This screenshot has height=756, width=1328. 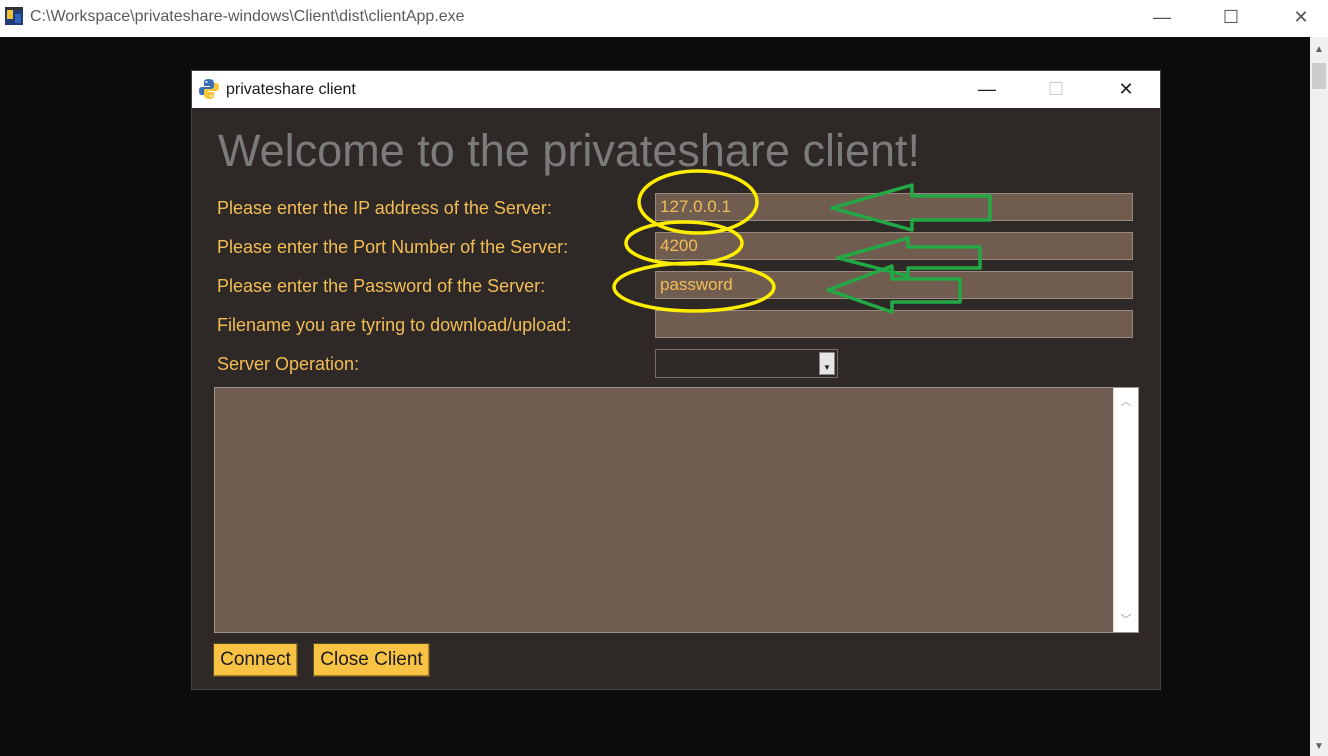 What do you see at coordinates (676, 89) in the screenshot?
I see `client-titlebar: privateshare client — ☐ ✕` at bounding box center [676, 89].